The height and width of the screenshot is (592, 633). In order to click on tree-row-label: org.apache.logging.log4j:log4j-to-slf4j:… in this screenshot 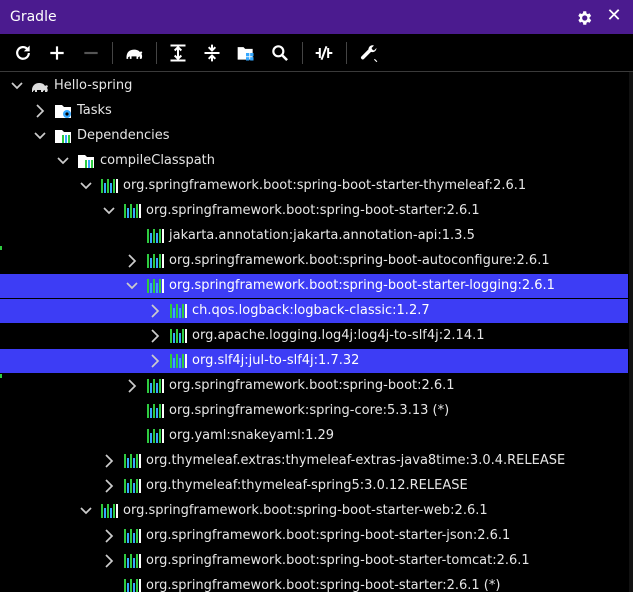, I will do `click(338, 335)`.